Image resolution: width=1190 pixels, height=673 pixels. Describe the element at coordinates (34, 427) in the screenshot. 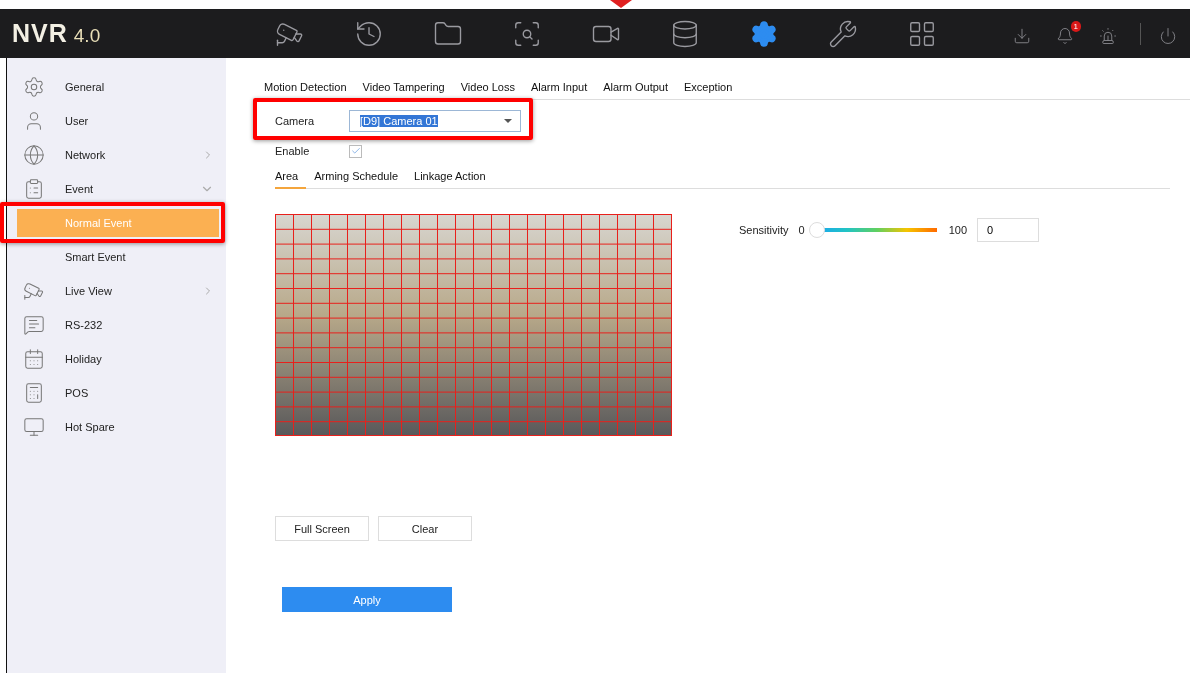

I see `monitor-icon` at that location.